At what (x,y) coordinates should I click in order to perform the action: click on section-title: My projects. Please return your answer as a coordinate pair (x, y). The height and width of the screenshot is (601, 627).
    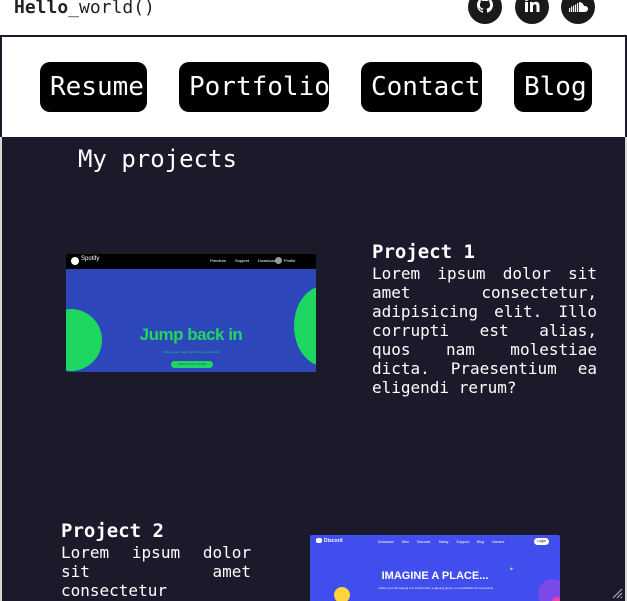
    Looking at the image, I should click on (157, 159).